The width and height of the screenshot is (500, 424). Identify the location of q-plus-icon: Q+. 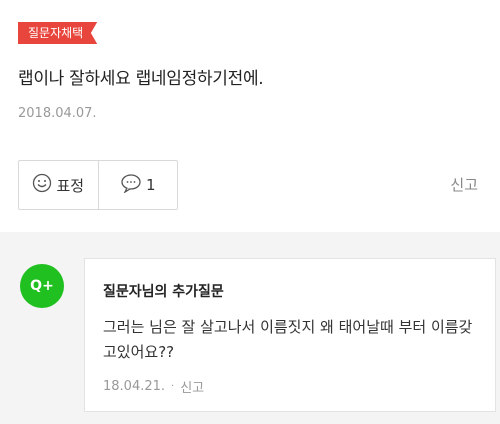
(42, 286).